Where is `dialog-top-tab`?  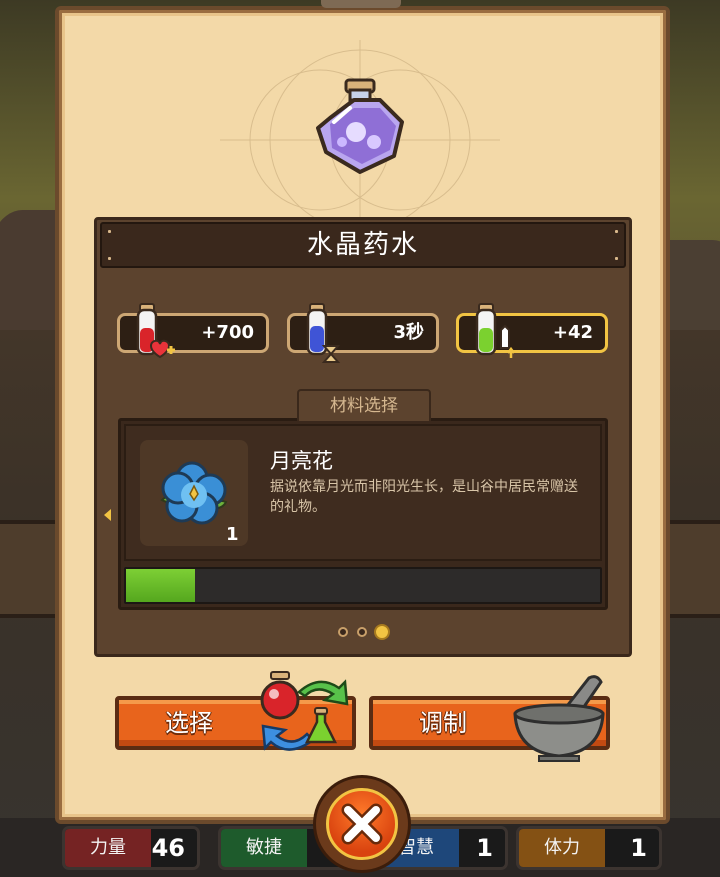
dialog-top-tab is located at coordinates (361, 4).